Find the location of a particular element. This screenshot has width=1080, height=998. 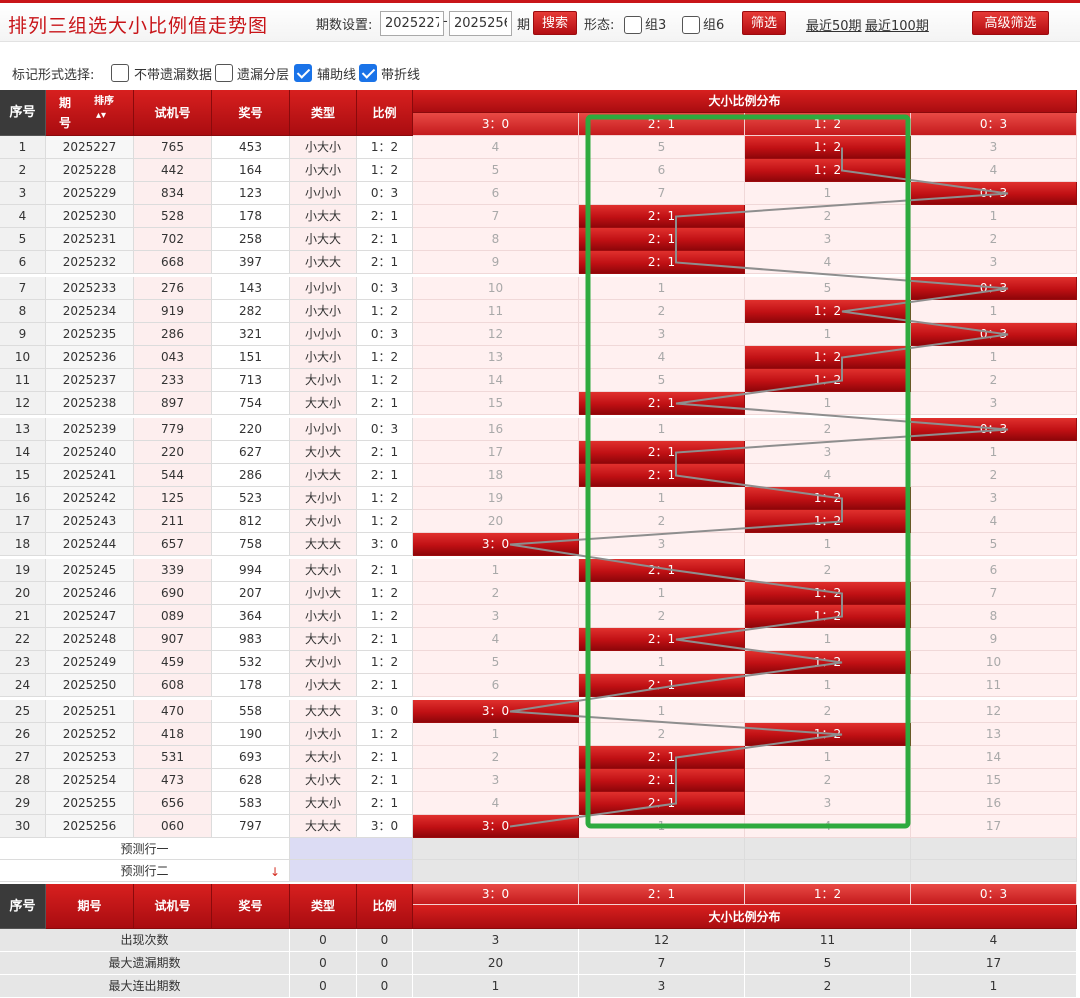

footer-dist-col-header: 0：3 is located at coordinates (994, 894).